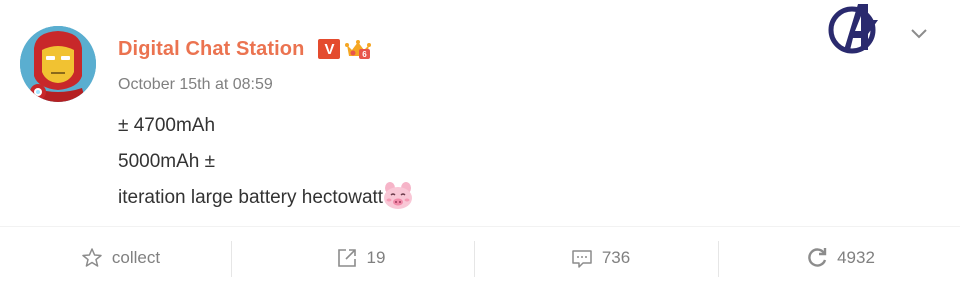 This screenshot has height=289, width=960. I want to click on collect-label: collect, so click(136, 257).